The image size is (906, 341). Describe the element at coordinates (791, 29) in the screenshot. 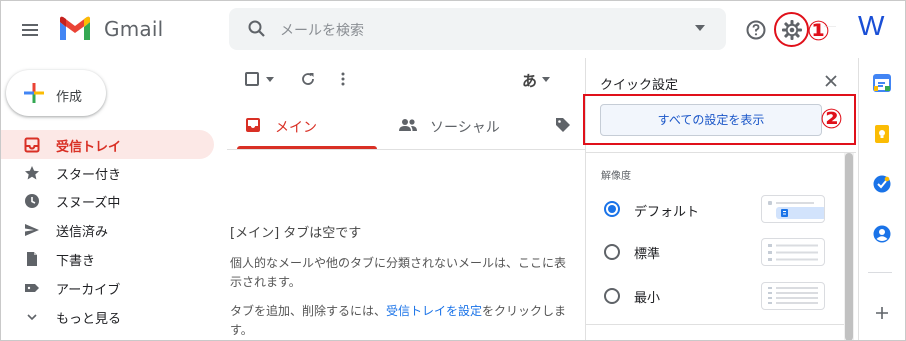

I see `annotation-circle` at that location.